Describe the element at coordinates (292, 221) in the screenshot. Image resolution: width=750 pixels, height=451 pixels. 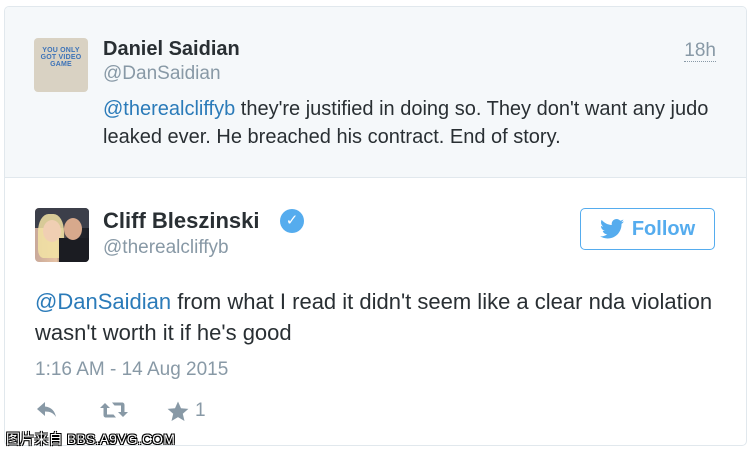
I see `verified-badge-icon: ✓` at that location.